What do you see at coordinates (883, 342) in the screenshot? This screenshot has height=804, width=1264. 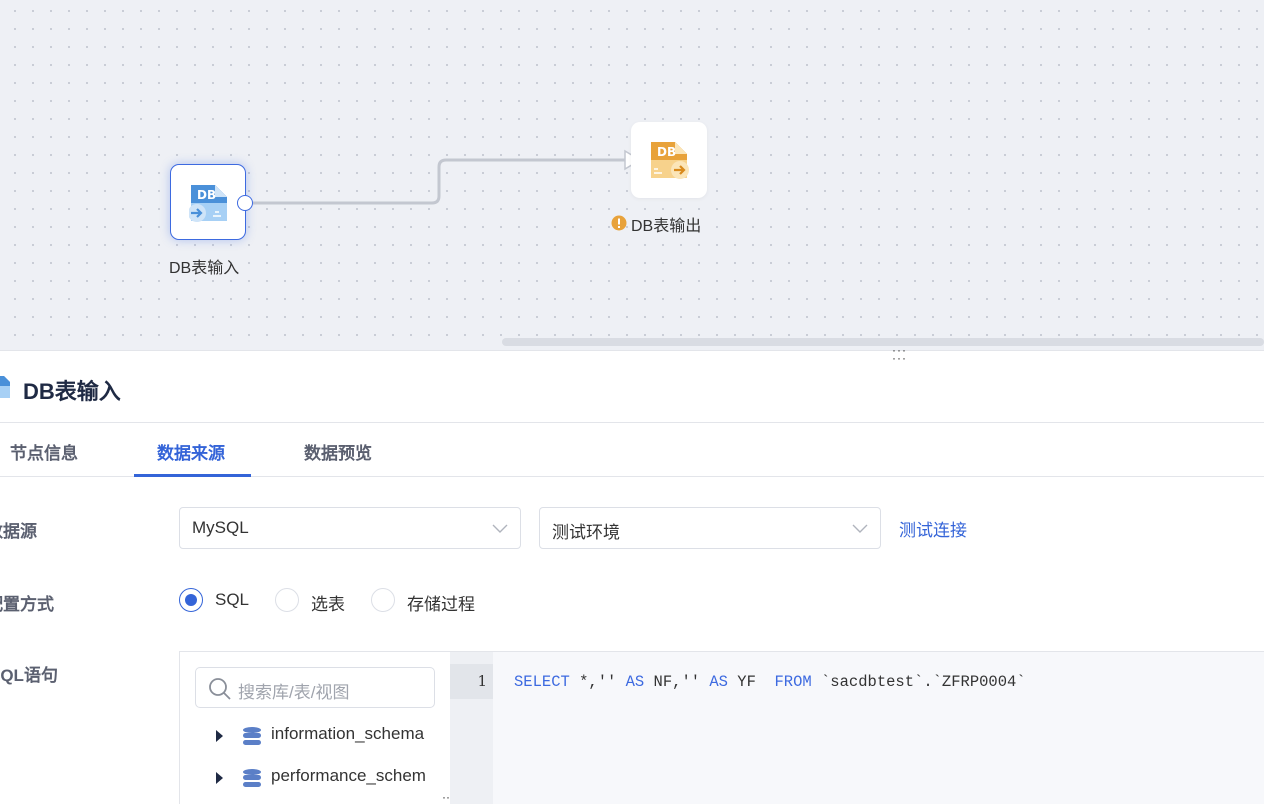 I see `horizontal-scrollbar` at bounding box center [883, 342].